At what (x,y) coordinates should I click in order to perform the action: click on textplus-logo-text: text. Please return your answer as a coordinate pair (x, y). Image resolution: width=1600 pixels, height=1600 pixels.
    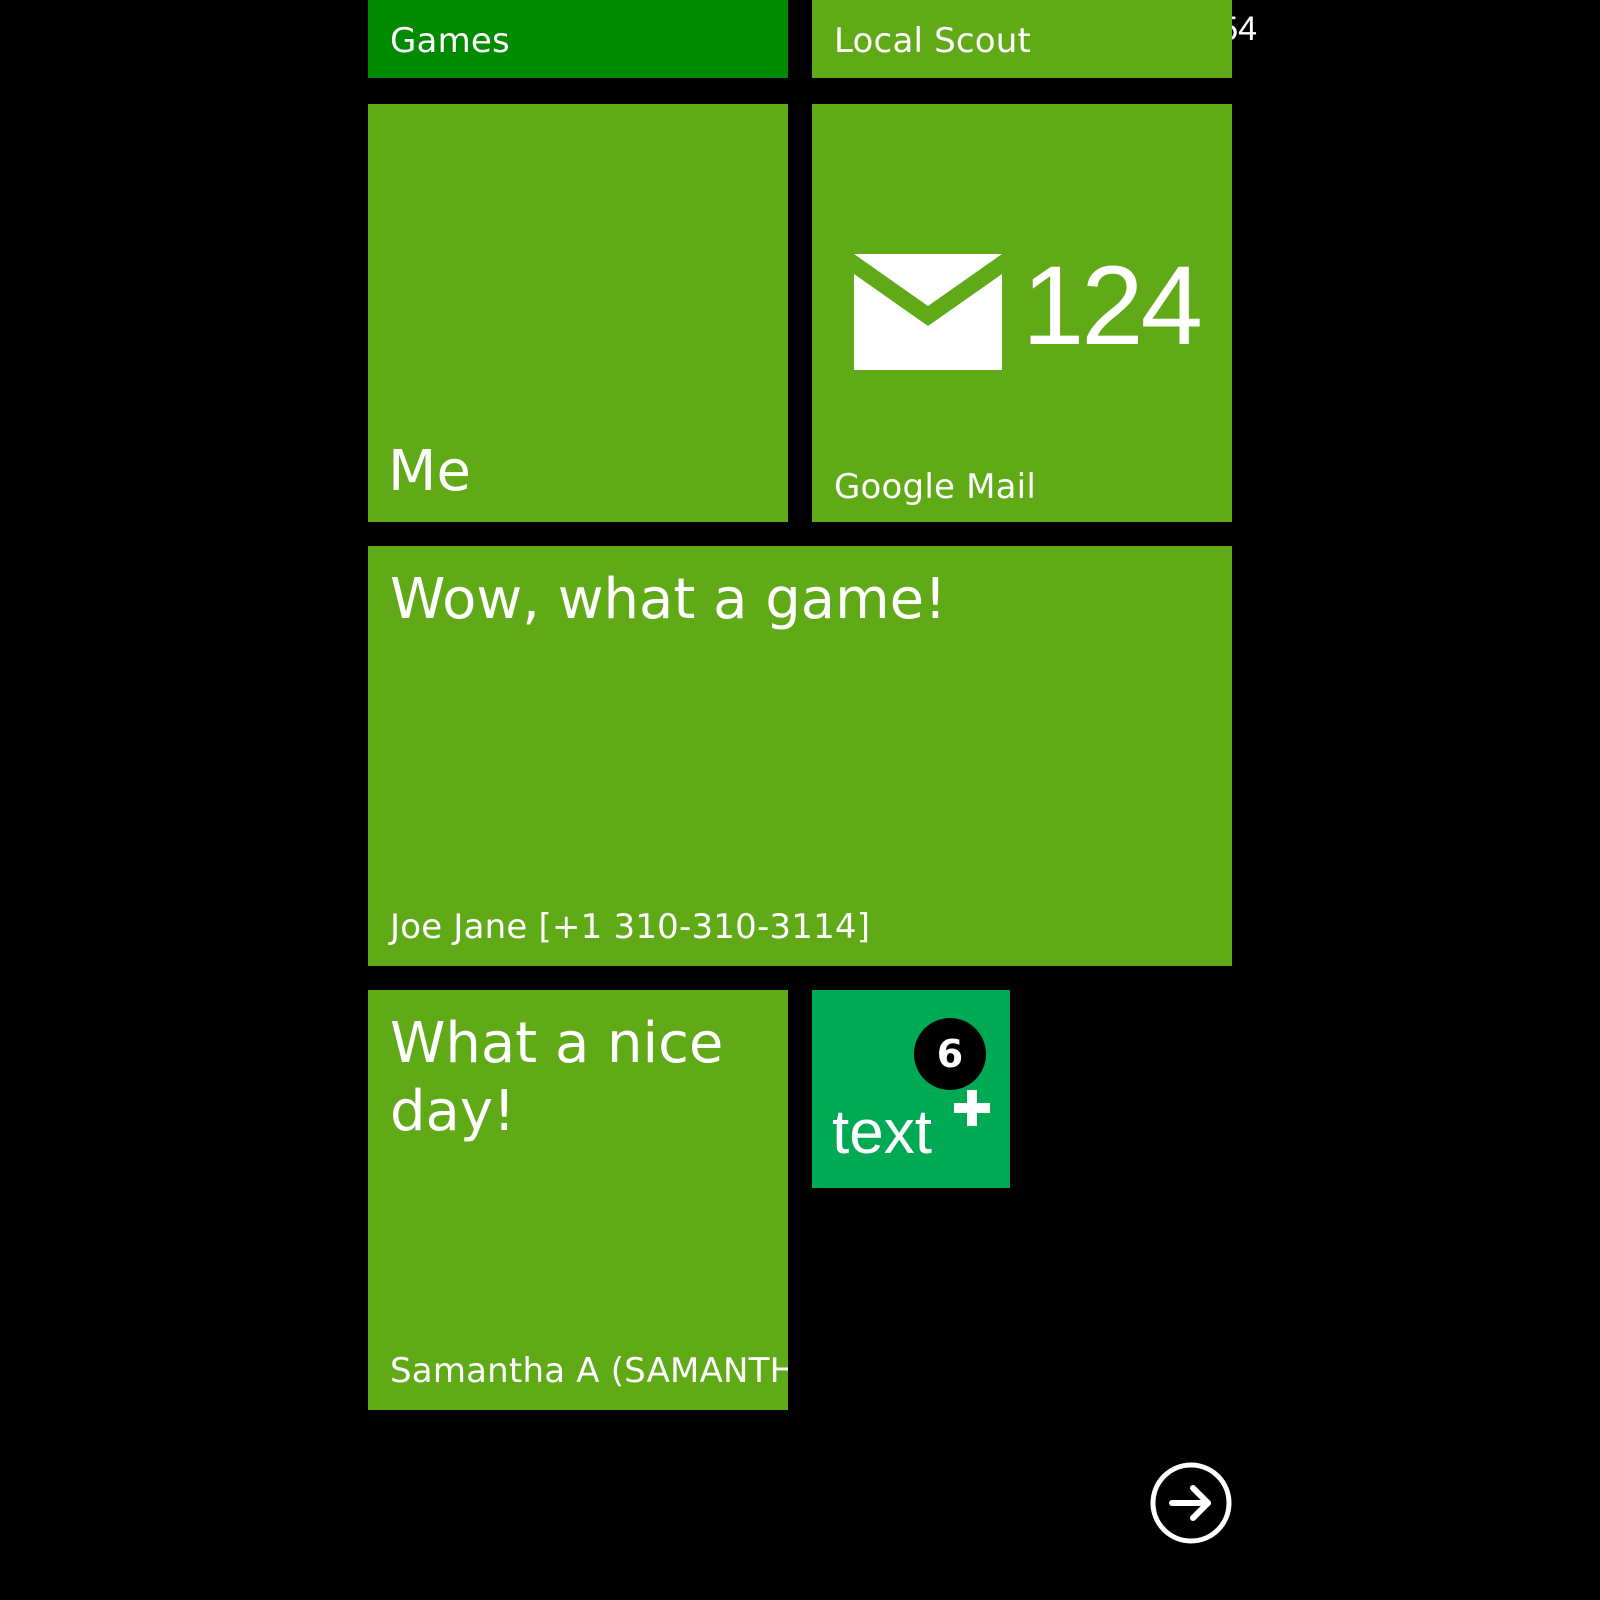
    Looking at the image, I should click on (882, 1132).